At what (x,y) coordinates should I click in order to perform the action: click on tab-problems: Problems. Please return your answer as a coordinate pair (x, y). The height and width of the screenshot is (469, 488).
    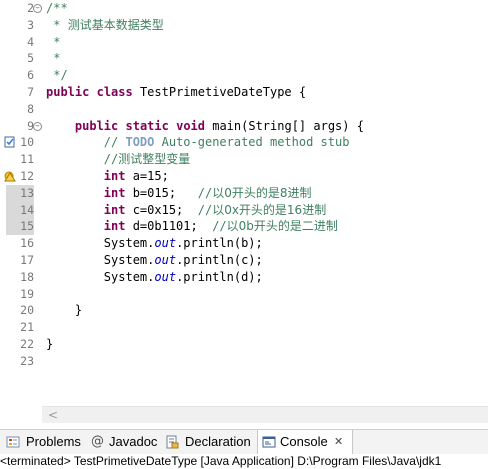
    Looking at the image, I should click on (45, 442).